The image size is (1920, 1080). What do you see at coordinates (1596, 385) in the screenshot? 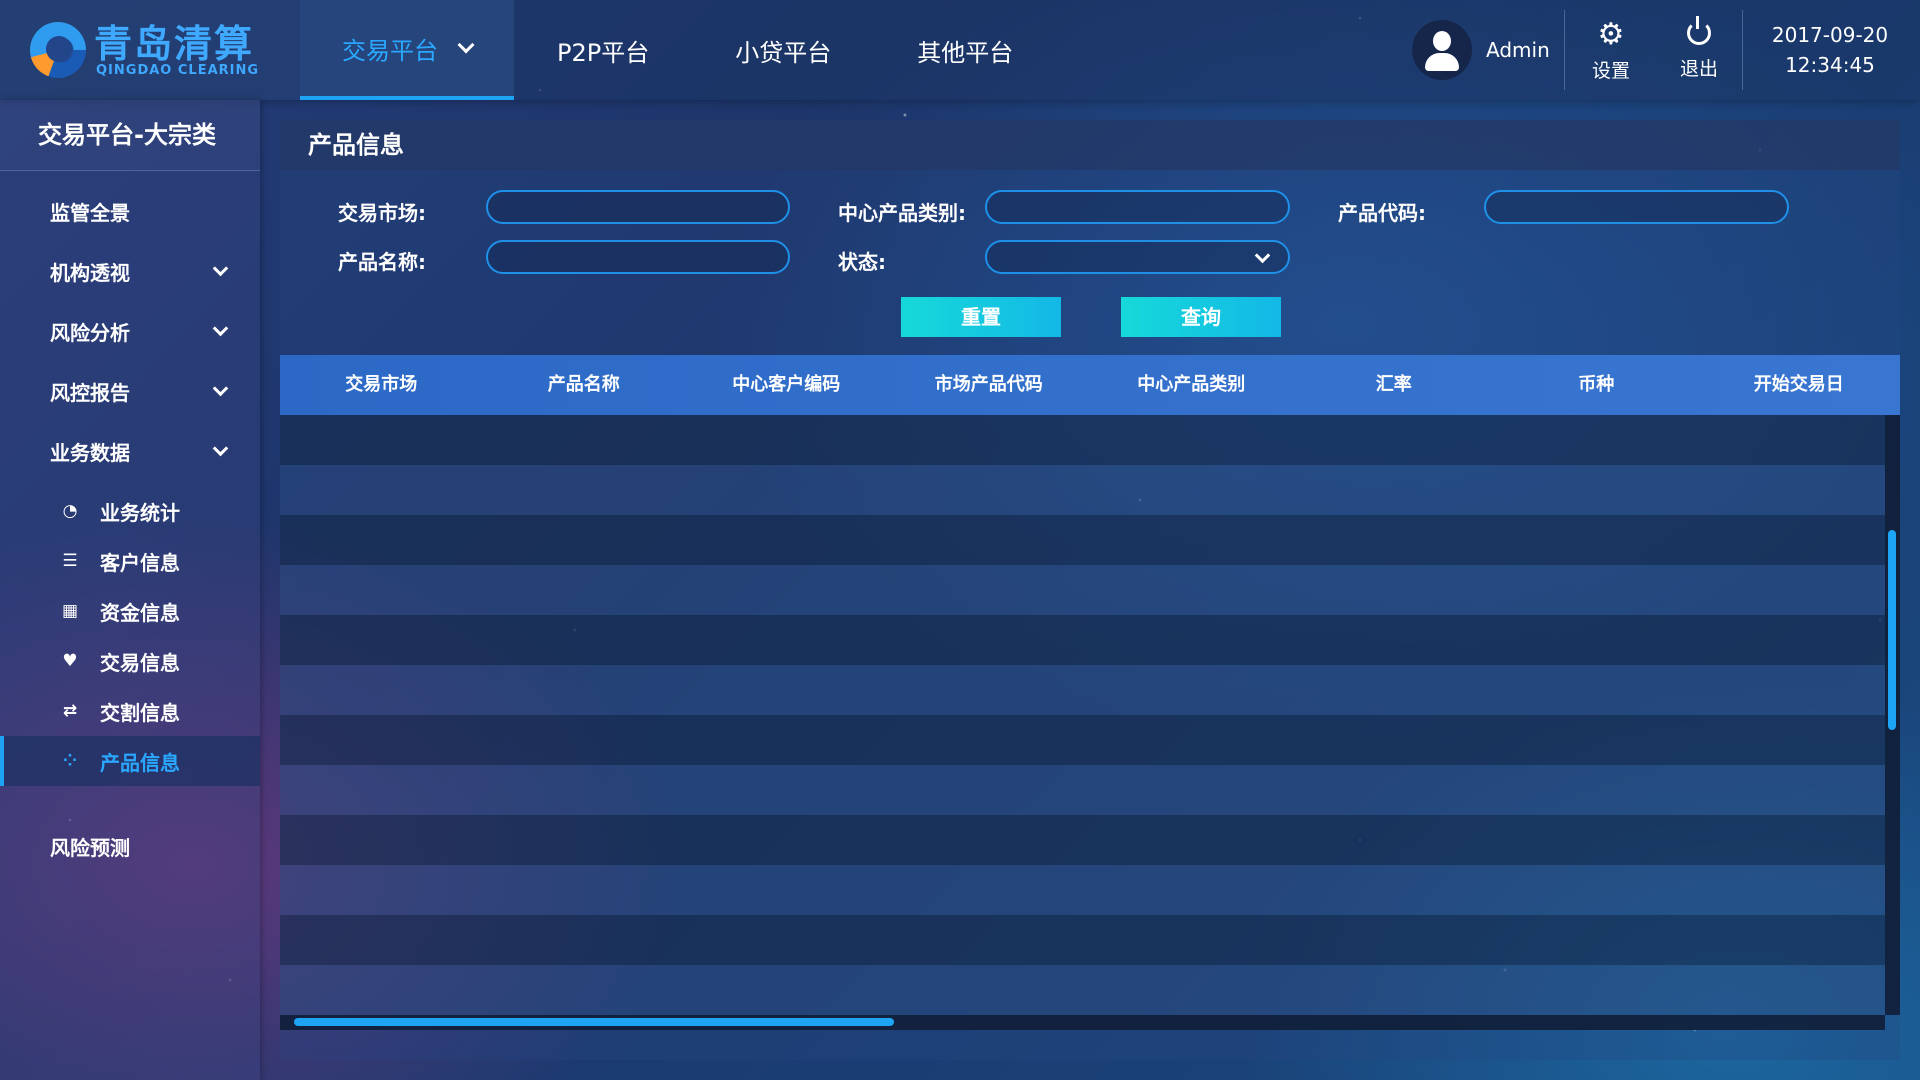
I see `column-header-currency: 币种` at bounding box center [1596, 385].